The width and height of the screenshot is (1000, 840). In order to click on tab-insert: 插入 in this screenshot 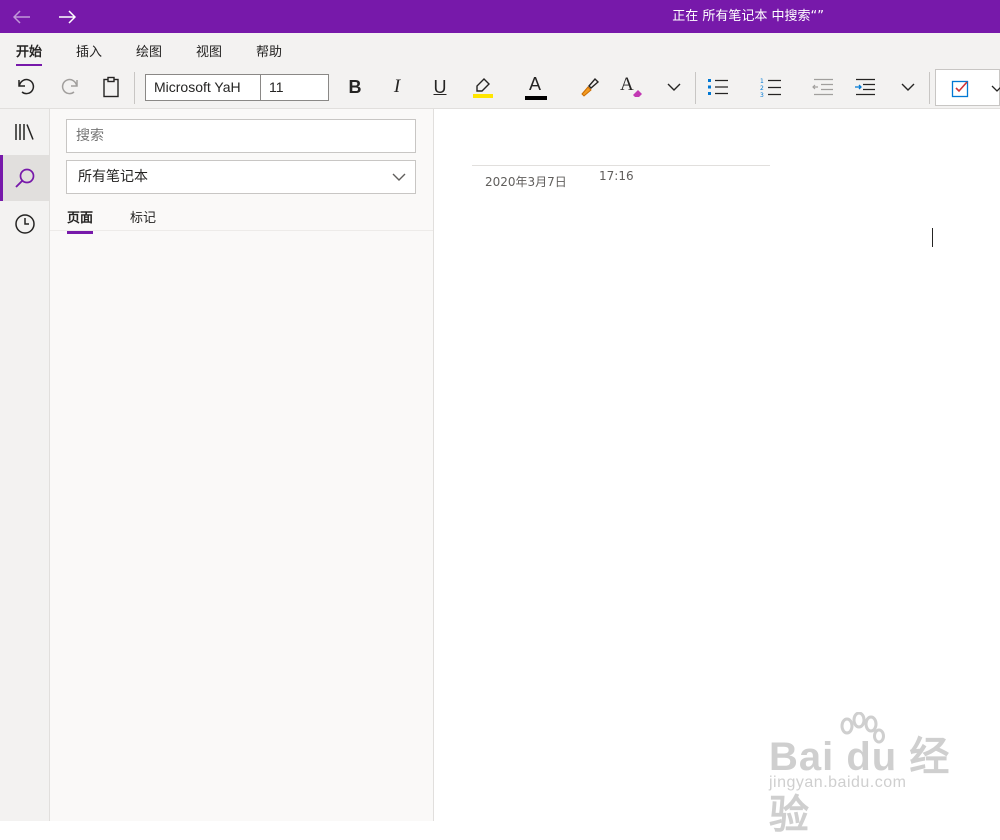, I will do `click(89, 50)`.